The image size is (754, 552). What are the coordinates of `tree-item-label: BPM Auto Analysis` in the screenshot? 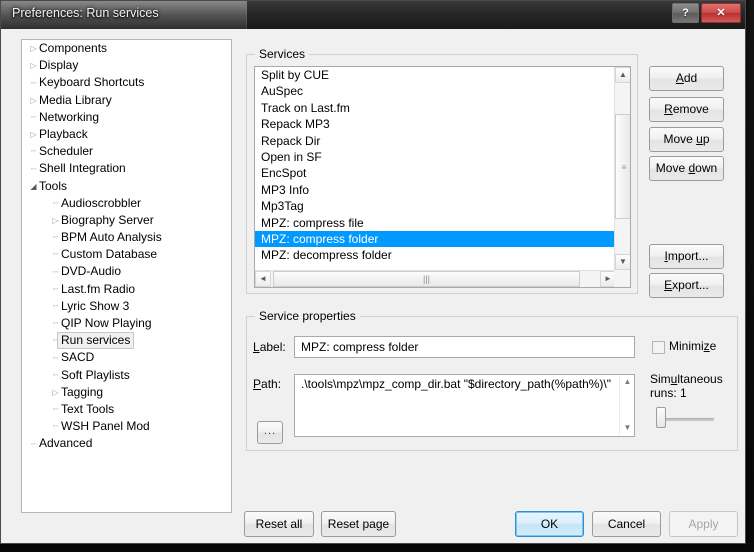 It's located at (111, 237).